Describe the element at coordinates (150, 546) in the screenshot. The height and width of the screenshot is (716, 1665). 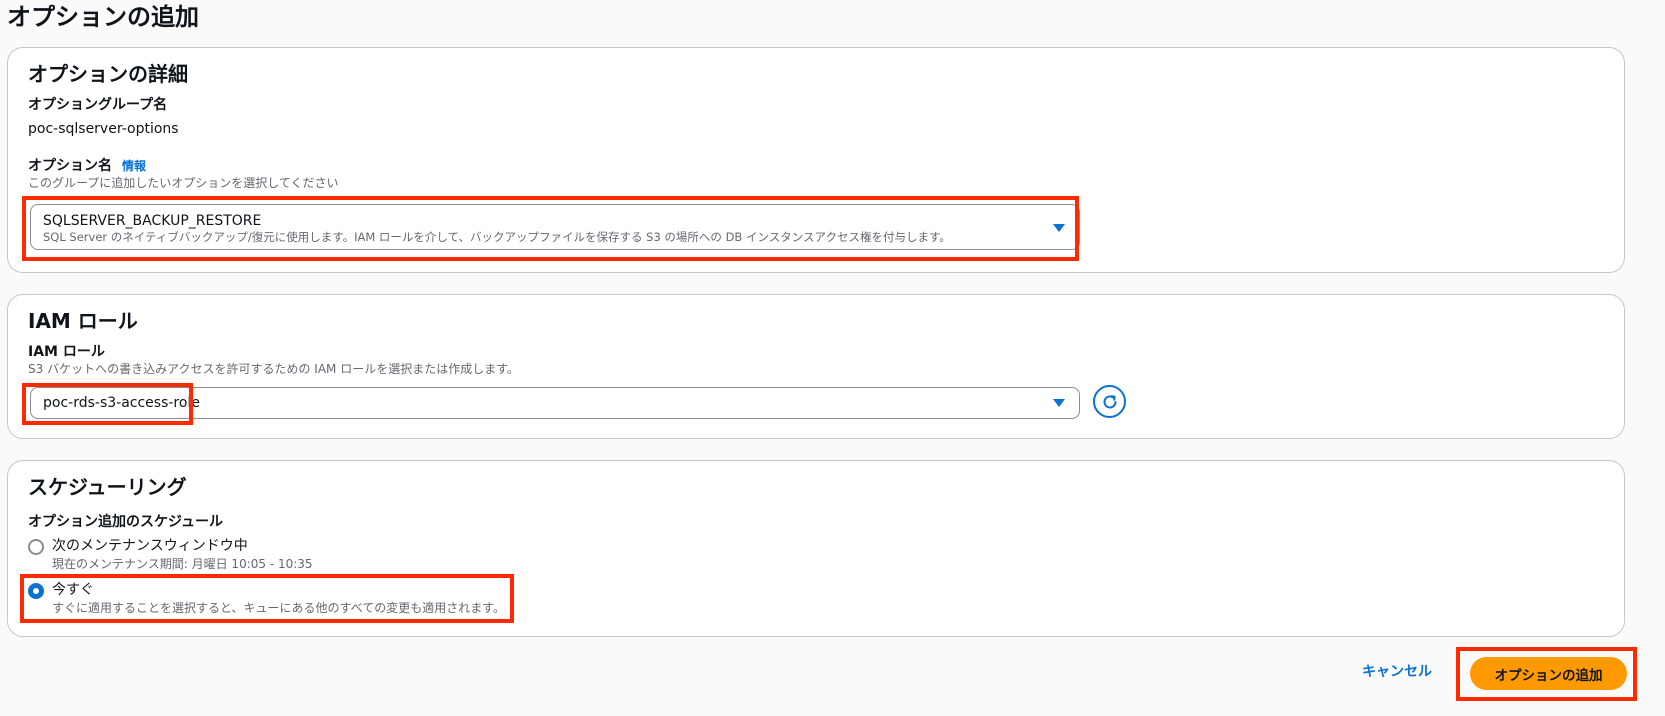
I see `next-maintenance-window-label: 次のメンテナンスウィンドウ中` at that location.